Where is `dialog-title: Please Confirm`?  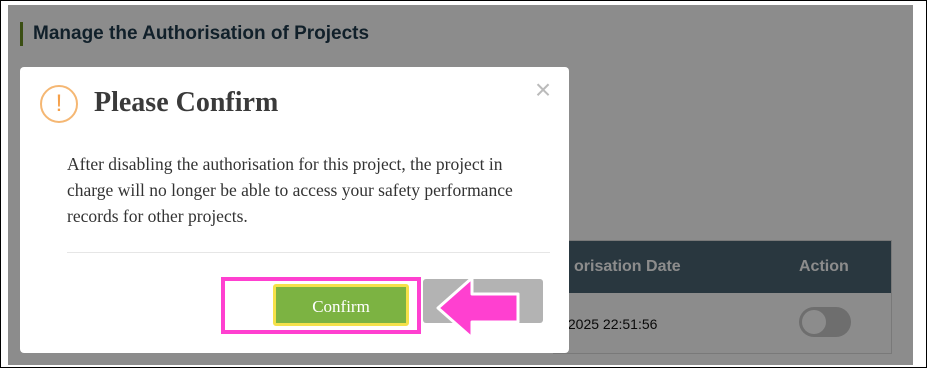 dialog-title: Please Confirm is located at coordinates (186, 102).